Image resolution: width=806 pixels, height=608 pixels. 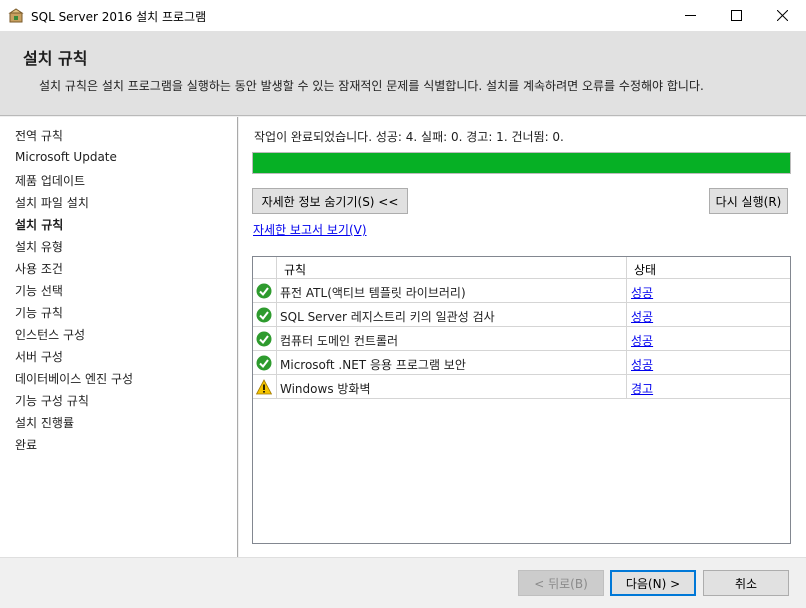 I want to click on table-row: Microsoft .NET 응용 프로그램 보안 성공, so click(x=521, y=363).